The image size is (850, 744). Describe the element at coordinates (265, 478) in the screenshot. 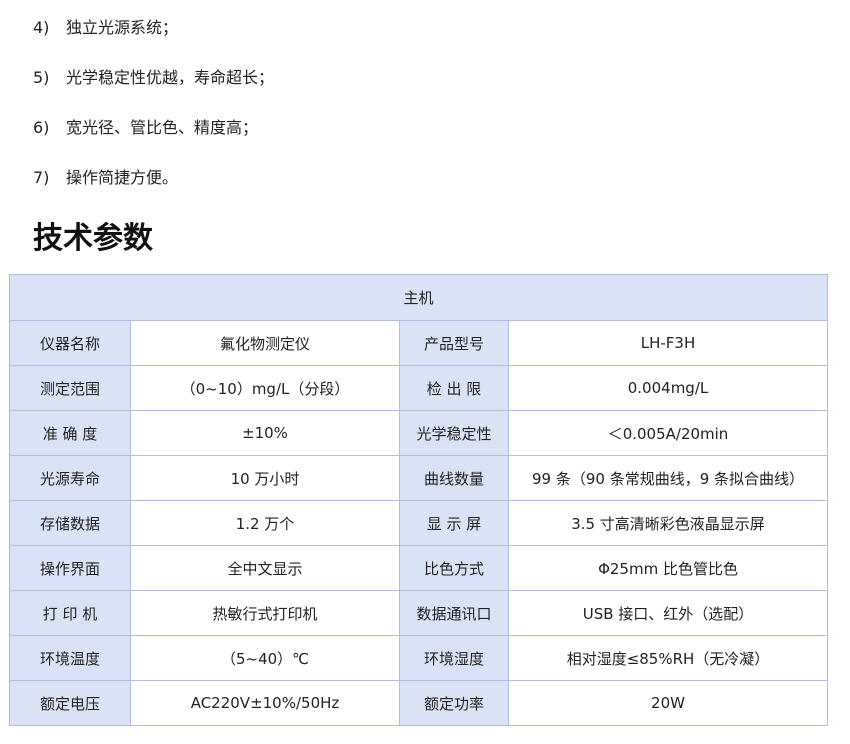

I see `spec-value: 10 万小时` at that location.